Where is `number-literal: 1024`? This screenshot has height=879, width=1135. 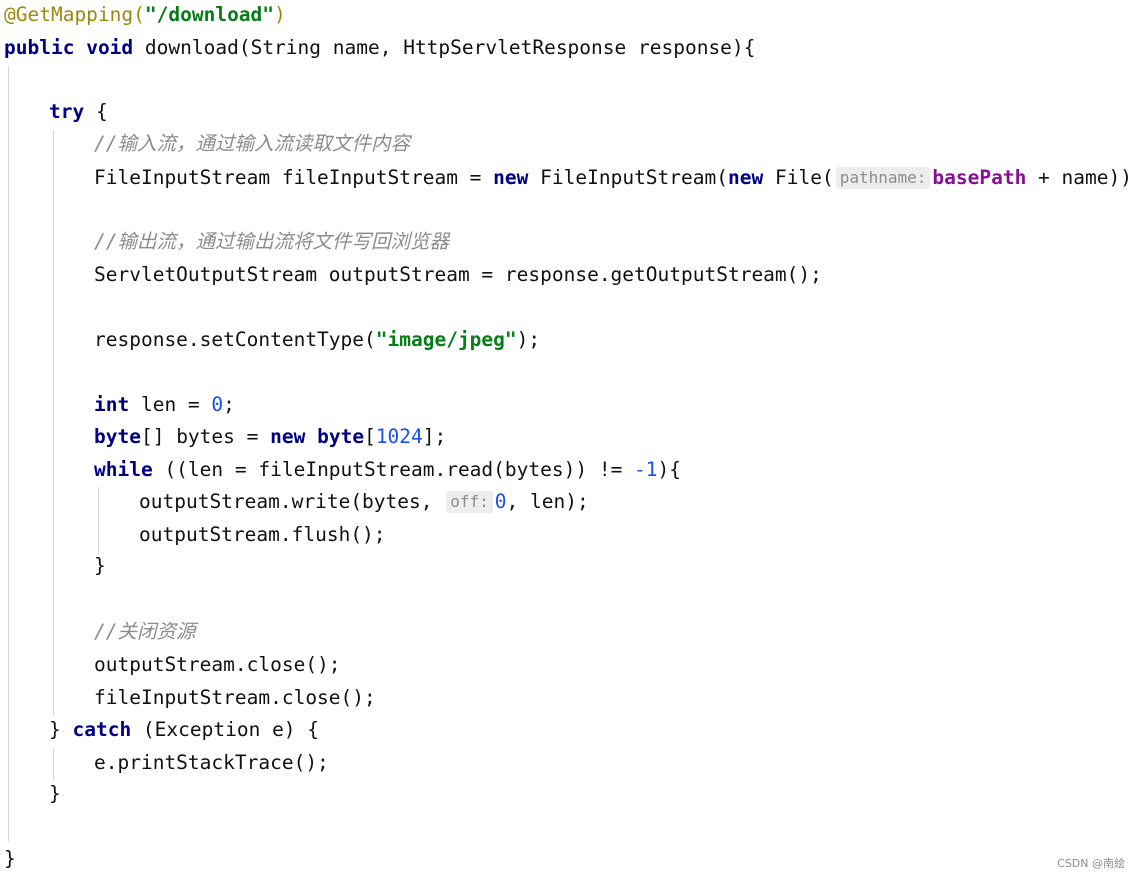 number-literal: 1024 is located at coordinates (399, 436).